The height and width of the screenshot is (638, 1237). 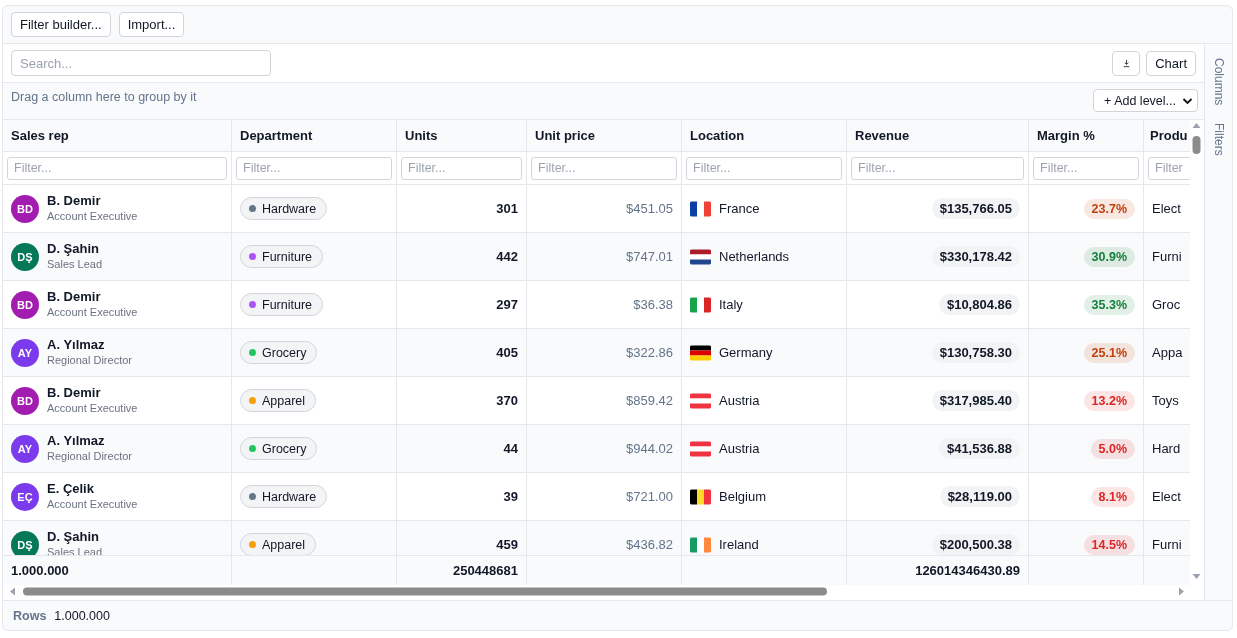 What do you see at coordinates (89, 360) in the screenshot?
I see `rep-title: Regional Director` at bounding box center [89, 360].